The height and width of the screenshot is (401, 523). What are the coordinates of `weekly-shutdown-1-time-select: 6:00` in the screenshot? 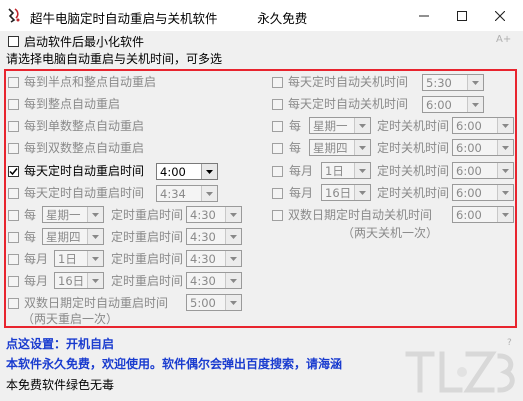 It's located at (483, 125).